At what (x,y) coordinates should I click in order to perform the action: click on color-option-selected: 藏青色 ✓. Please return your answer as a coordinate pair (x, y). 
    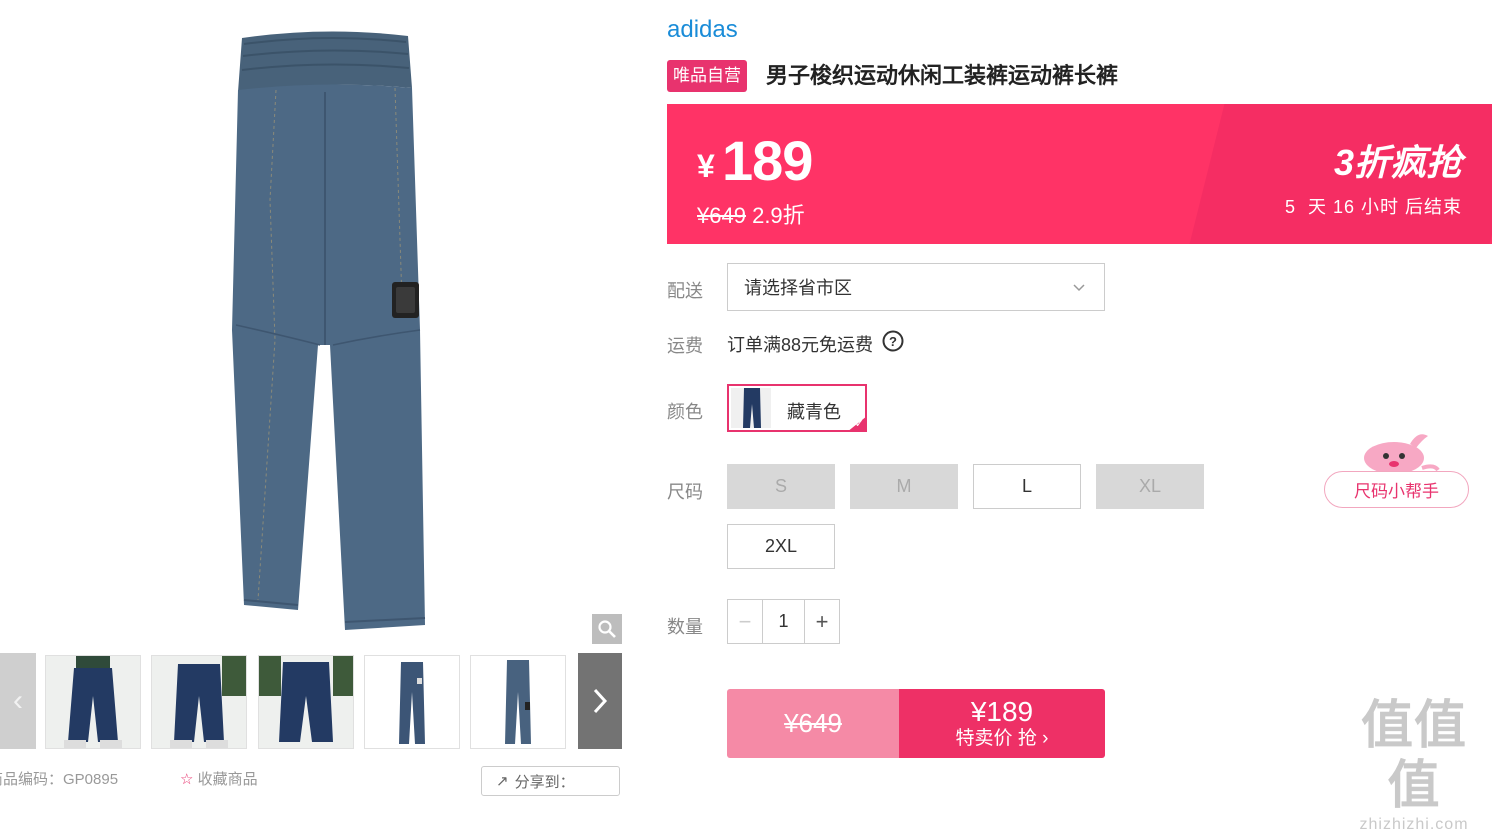
    Looking at the image, I should click on (797, 408).